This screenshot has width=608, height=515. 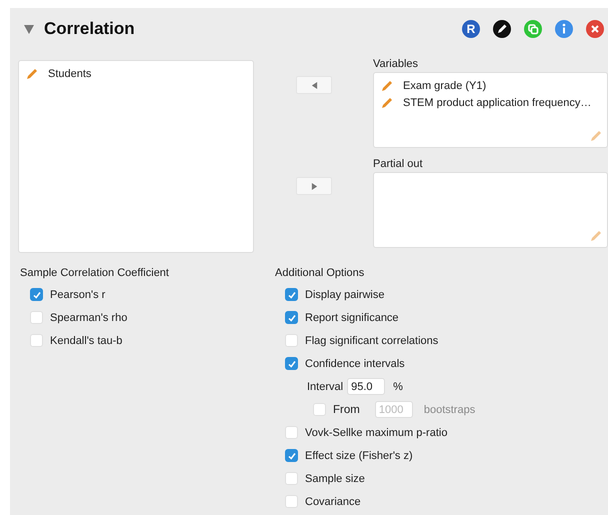 I want to click on section-title: Sample Correlation Coefficient, so click(x=95, y=274).